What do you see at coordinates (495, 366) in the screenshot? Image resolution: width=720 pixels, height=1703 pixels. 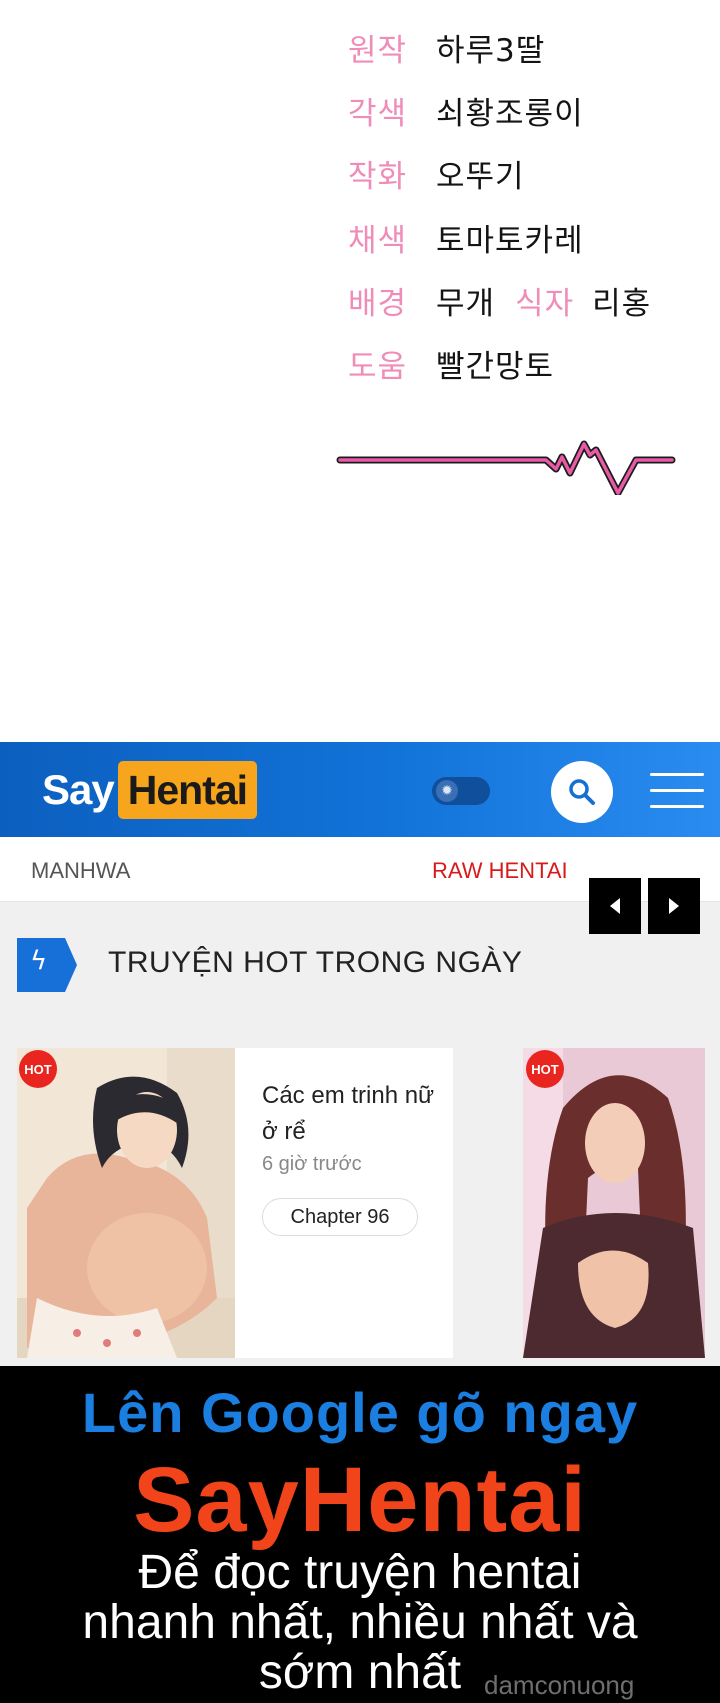 I see `credit-name: 빨간망토` at bounding box center [495, 366].